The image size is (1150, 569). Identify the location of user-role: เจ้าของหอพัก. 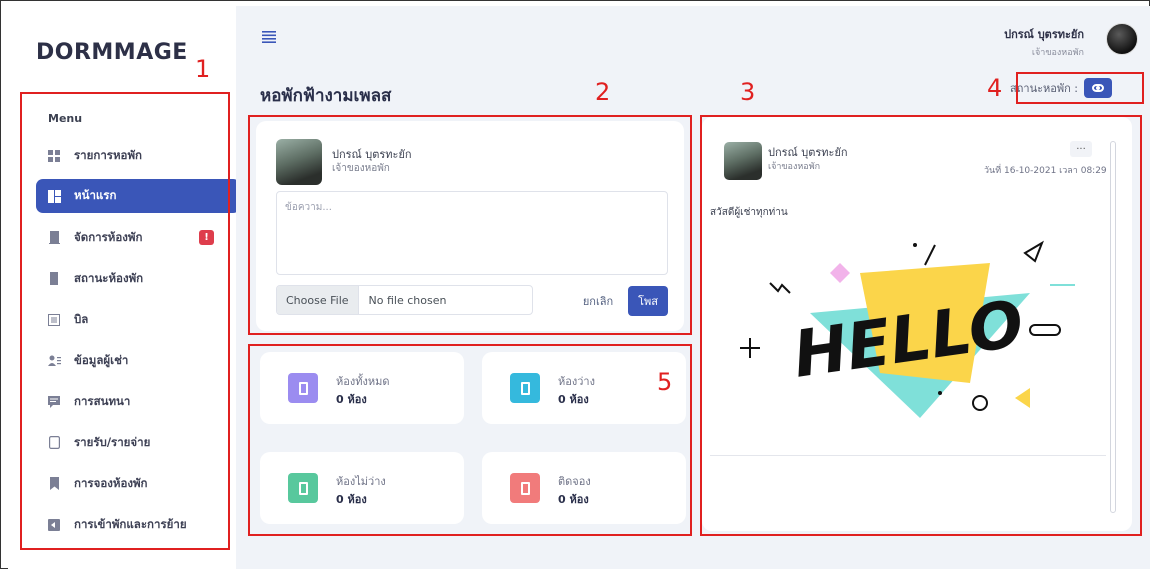
(1057, 53).